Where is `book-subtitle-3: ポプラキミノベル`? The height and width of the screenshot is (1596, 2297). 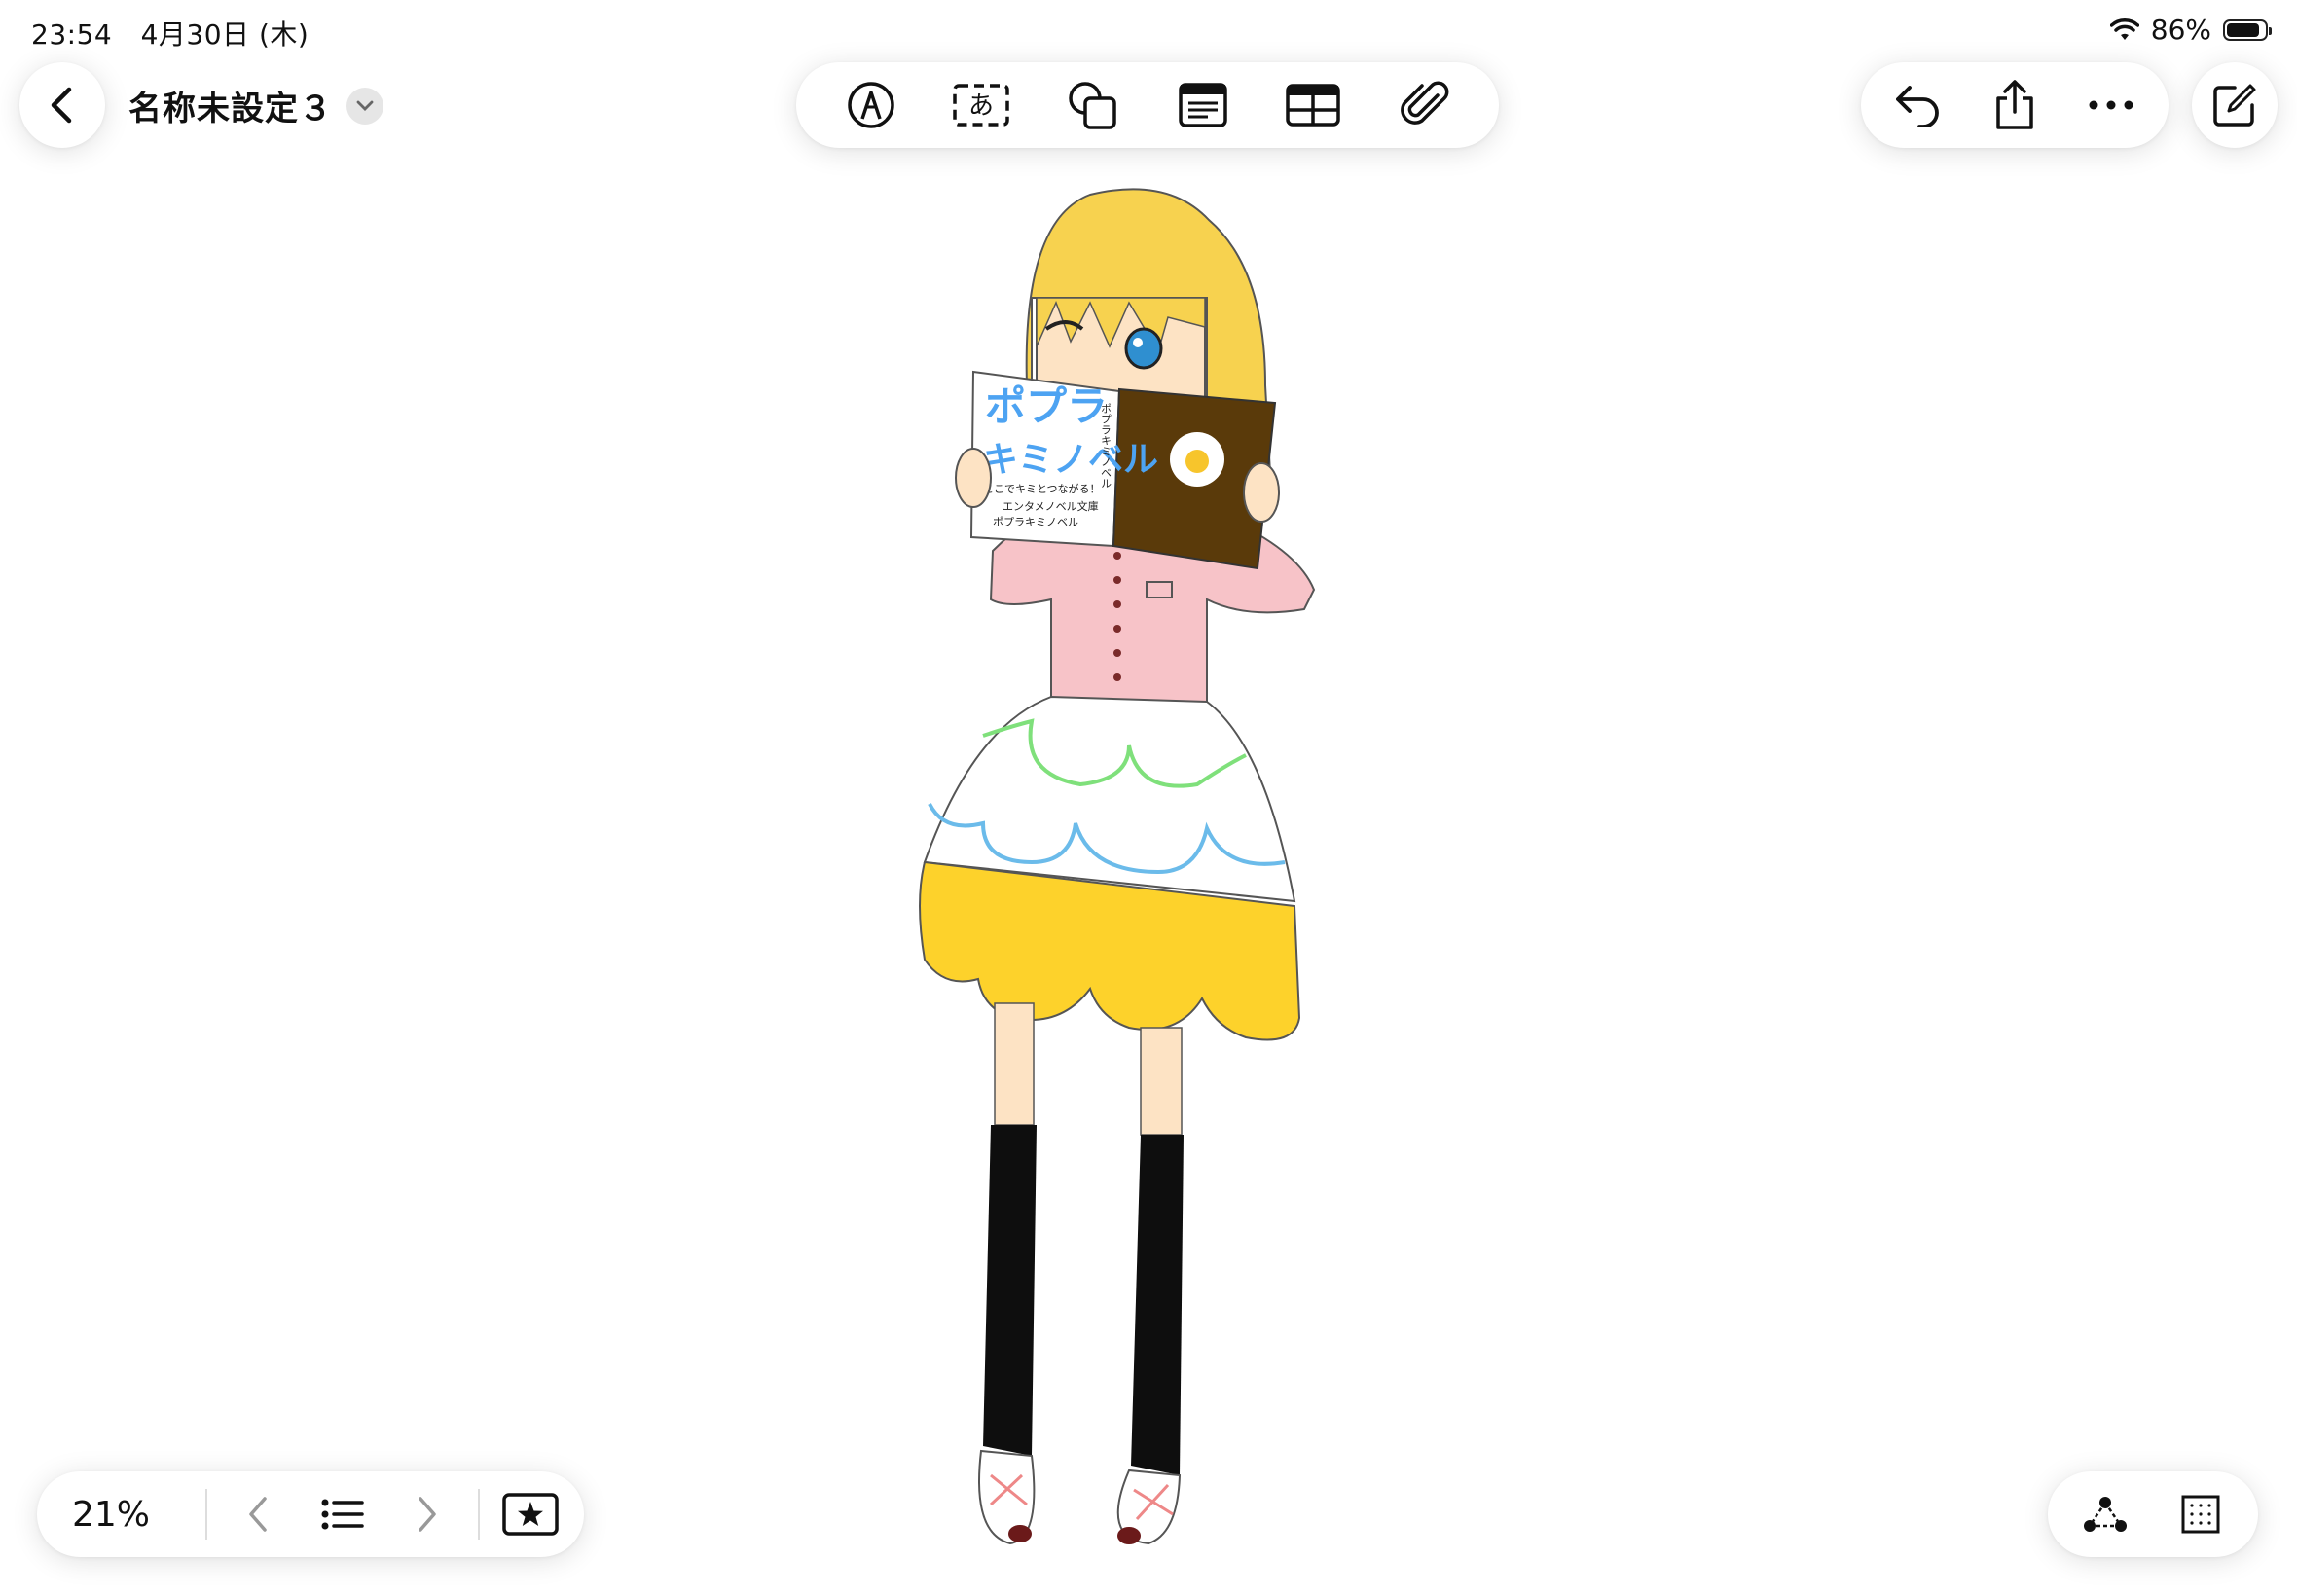
book-subtitle-3: ポプラキミノベル is located at coordinates (1035, 522).